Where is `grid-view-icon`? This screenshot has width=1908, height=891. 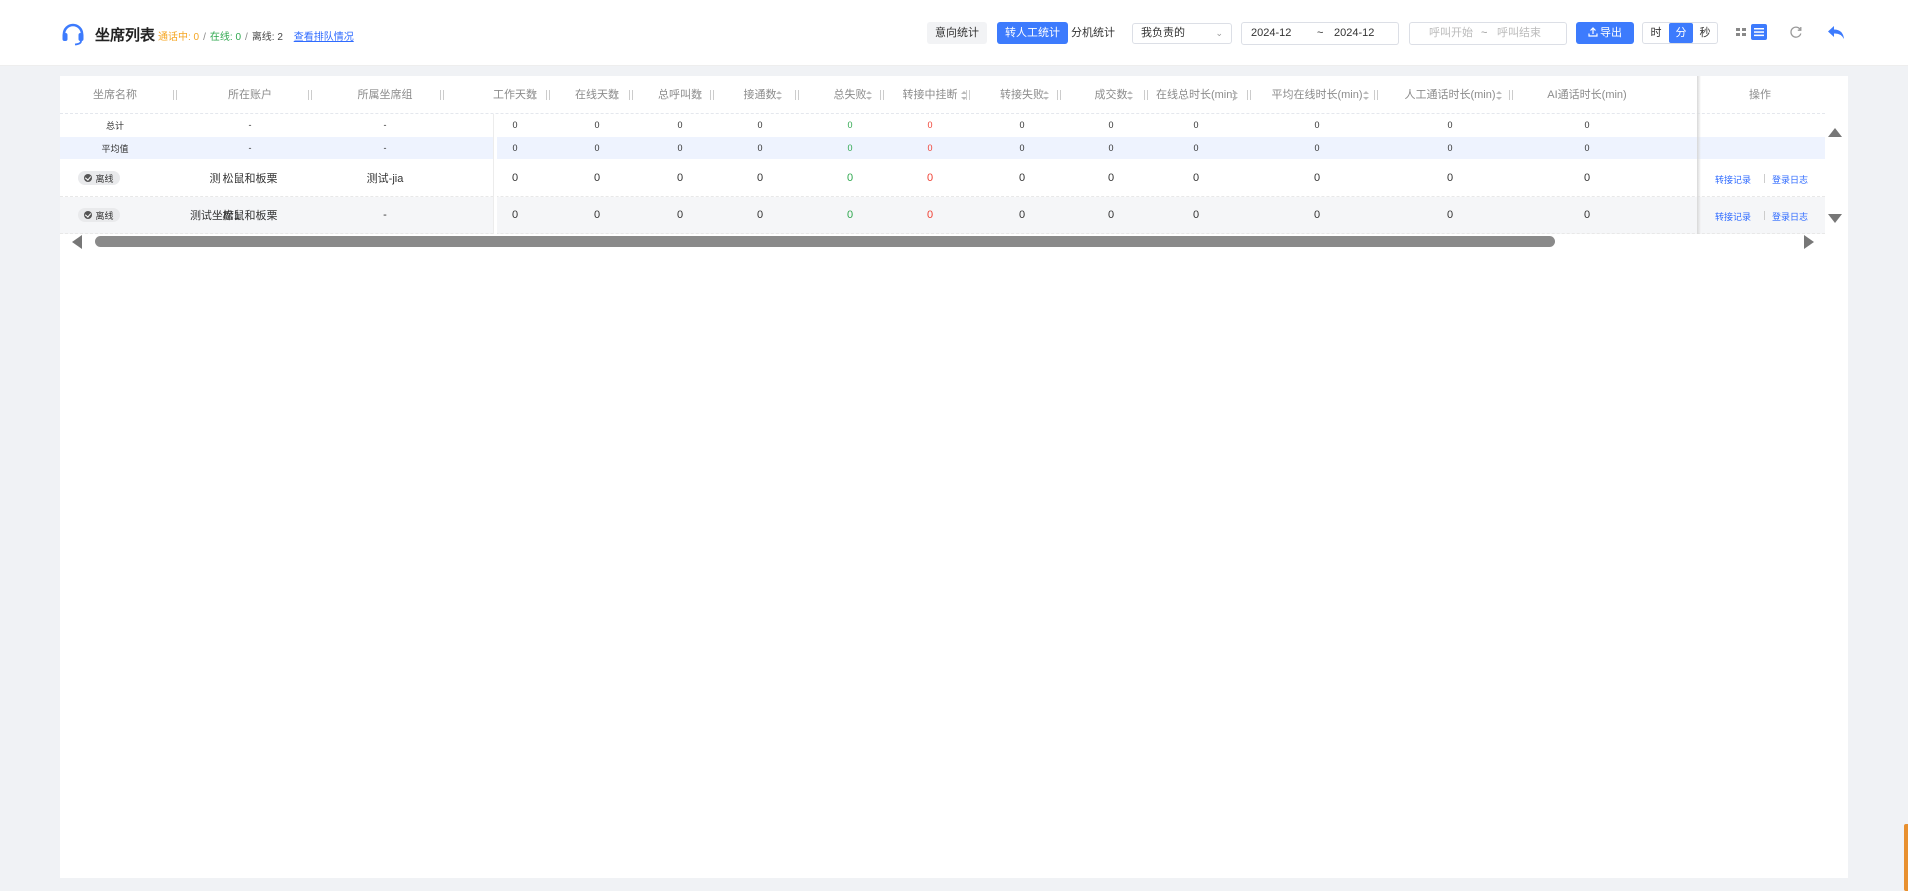 grid-view-icon is located at coordinates (1741, 32).